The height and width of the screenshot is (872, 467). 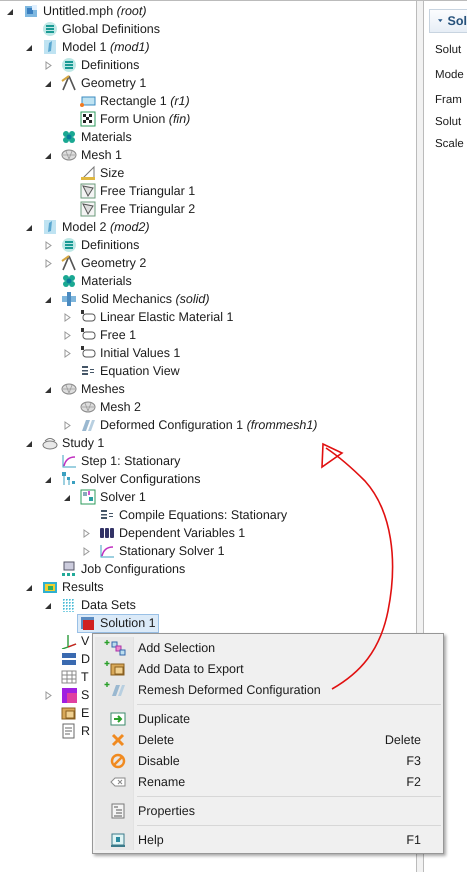 I want to click on solver-icon, so click(x=88, y=497).